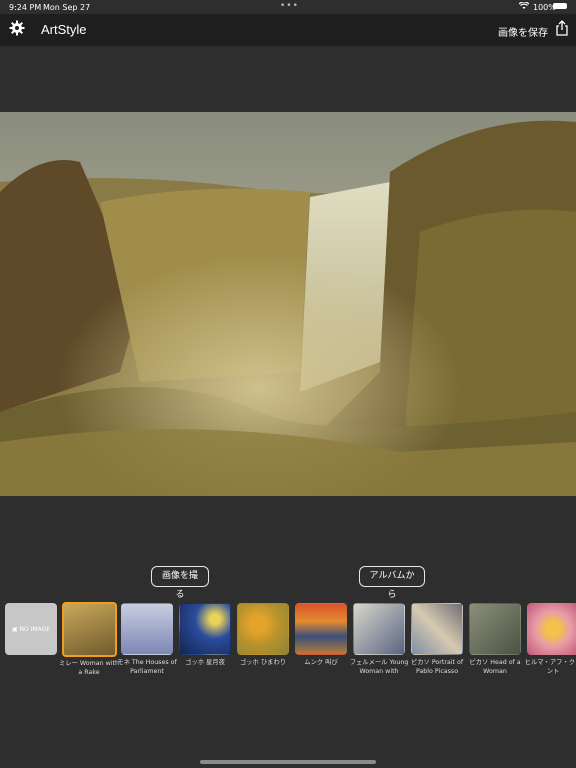 Image resolution: width=576 pixels, height=768 pixels. Describe the element at coordinates (35, 629) in the screenshot. I see `no-image-label: NO IMAGE` at that location.